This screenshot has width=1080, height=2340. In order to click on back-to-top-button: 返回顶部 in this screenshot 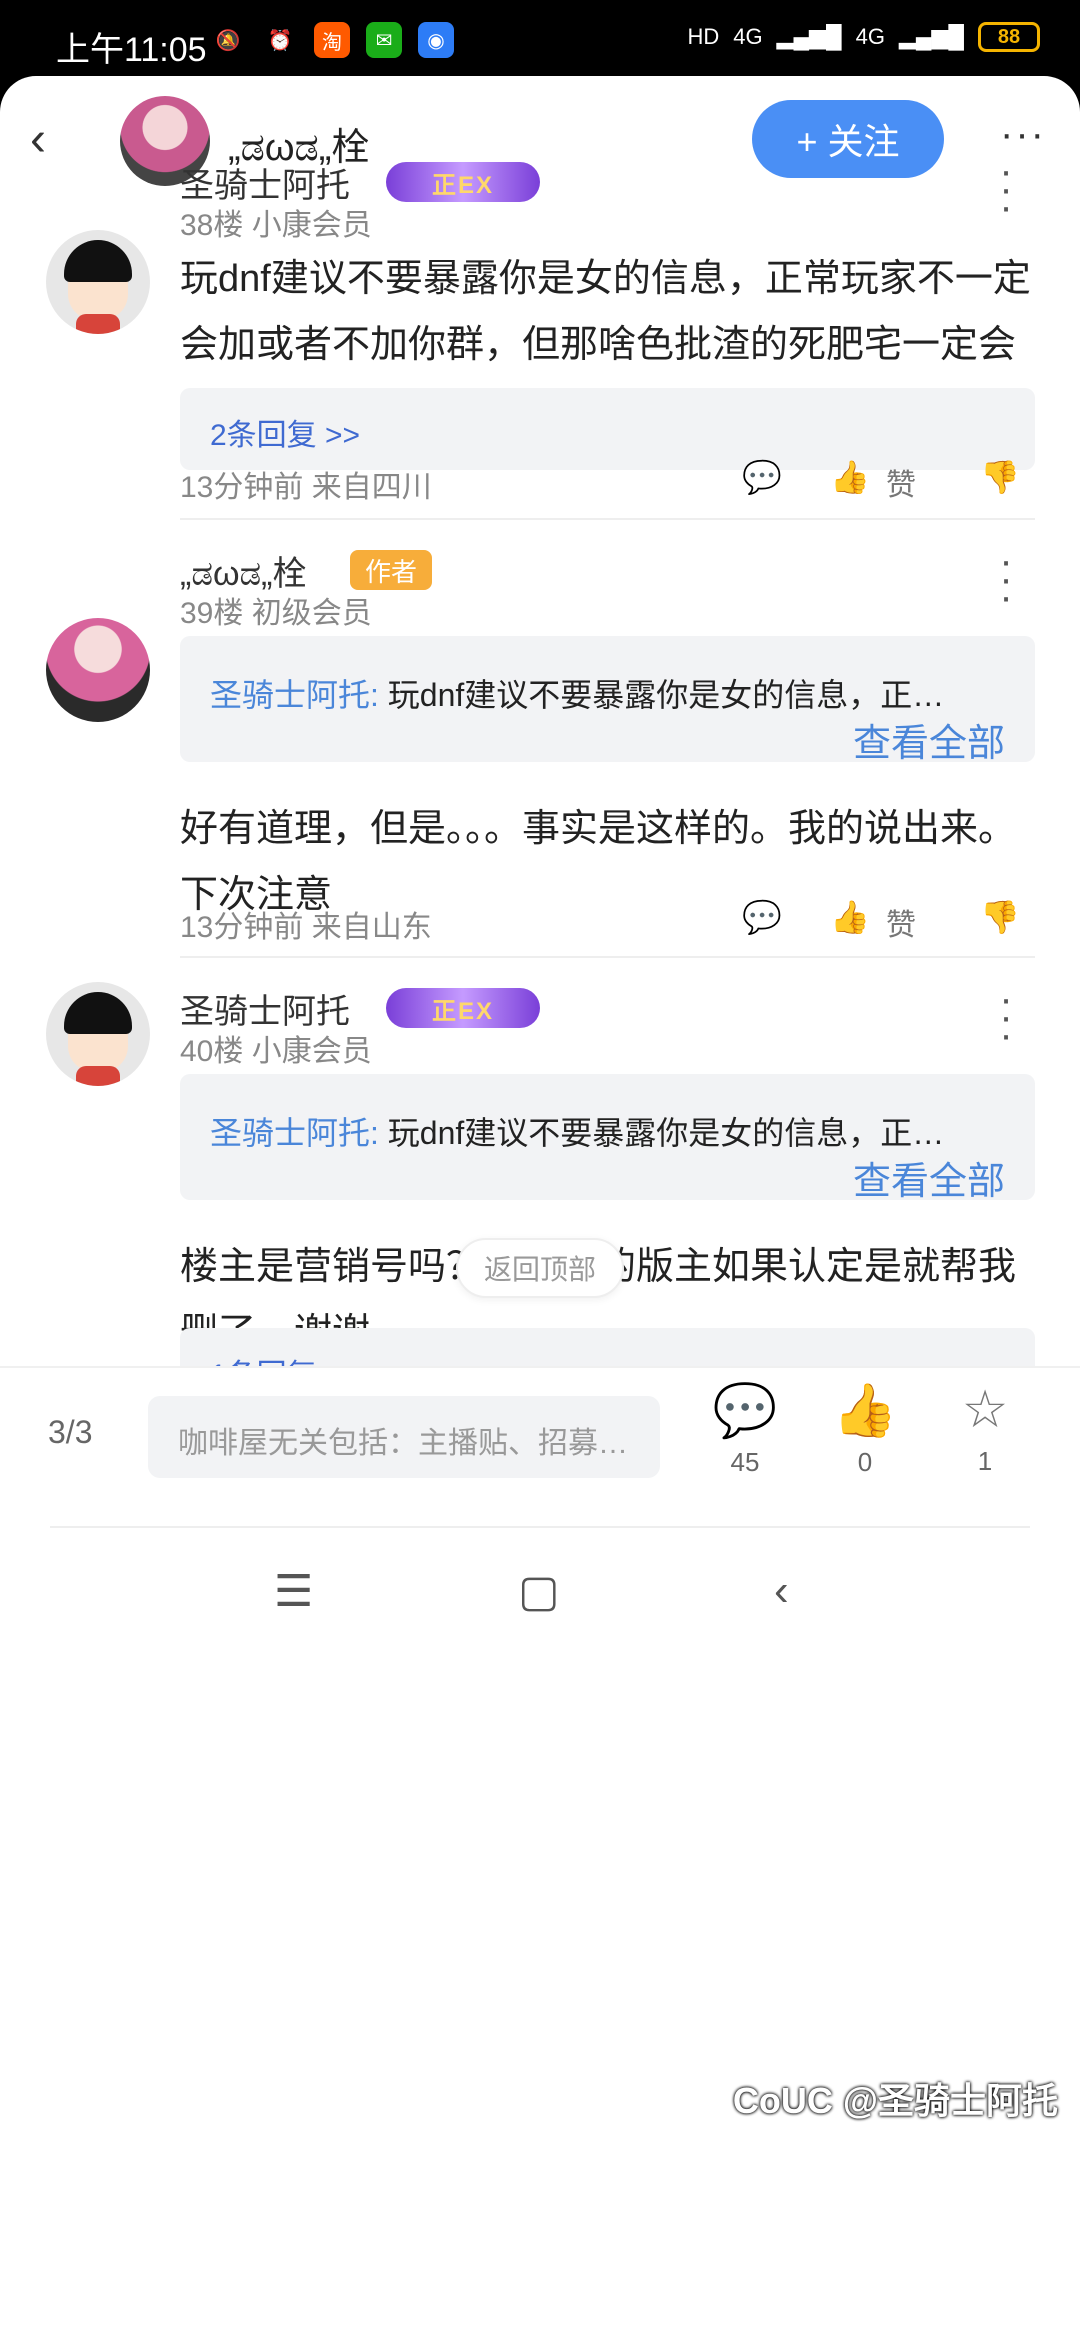, I will do `click(540, 1268)`.